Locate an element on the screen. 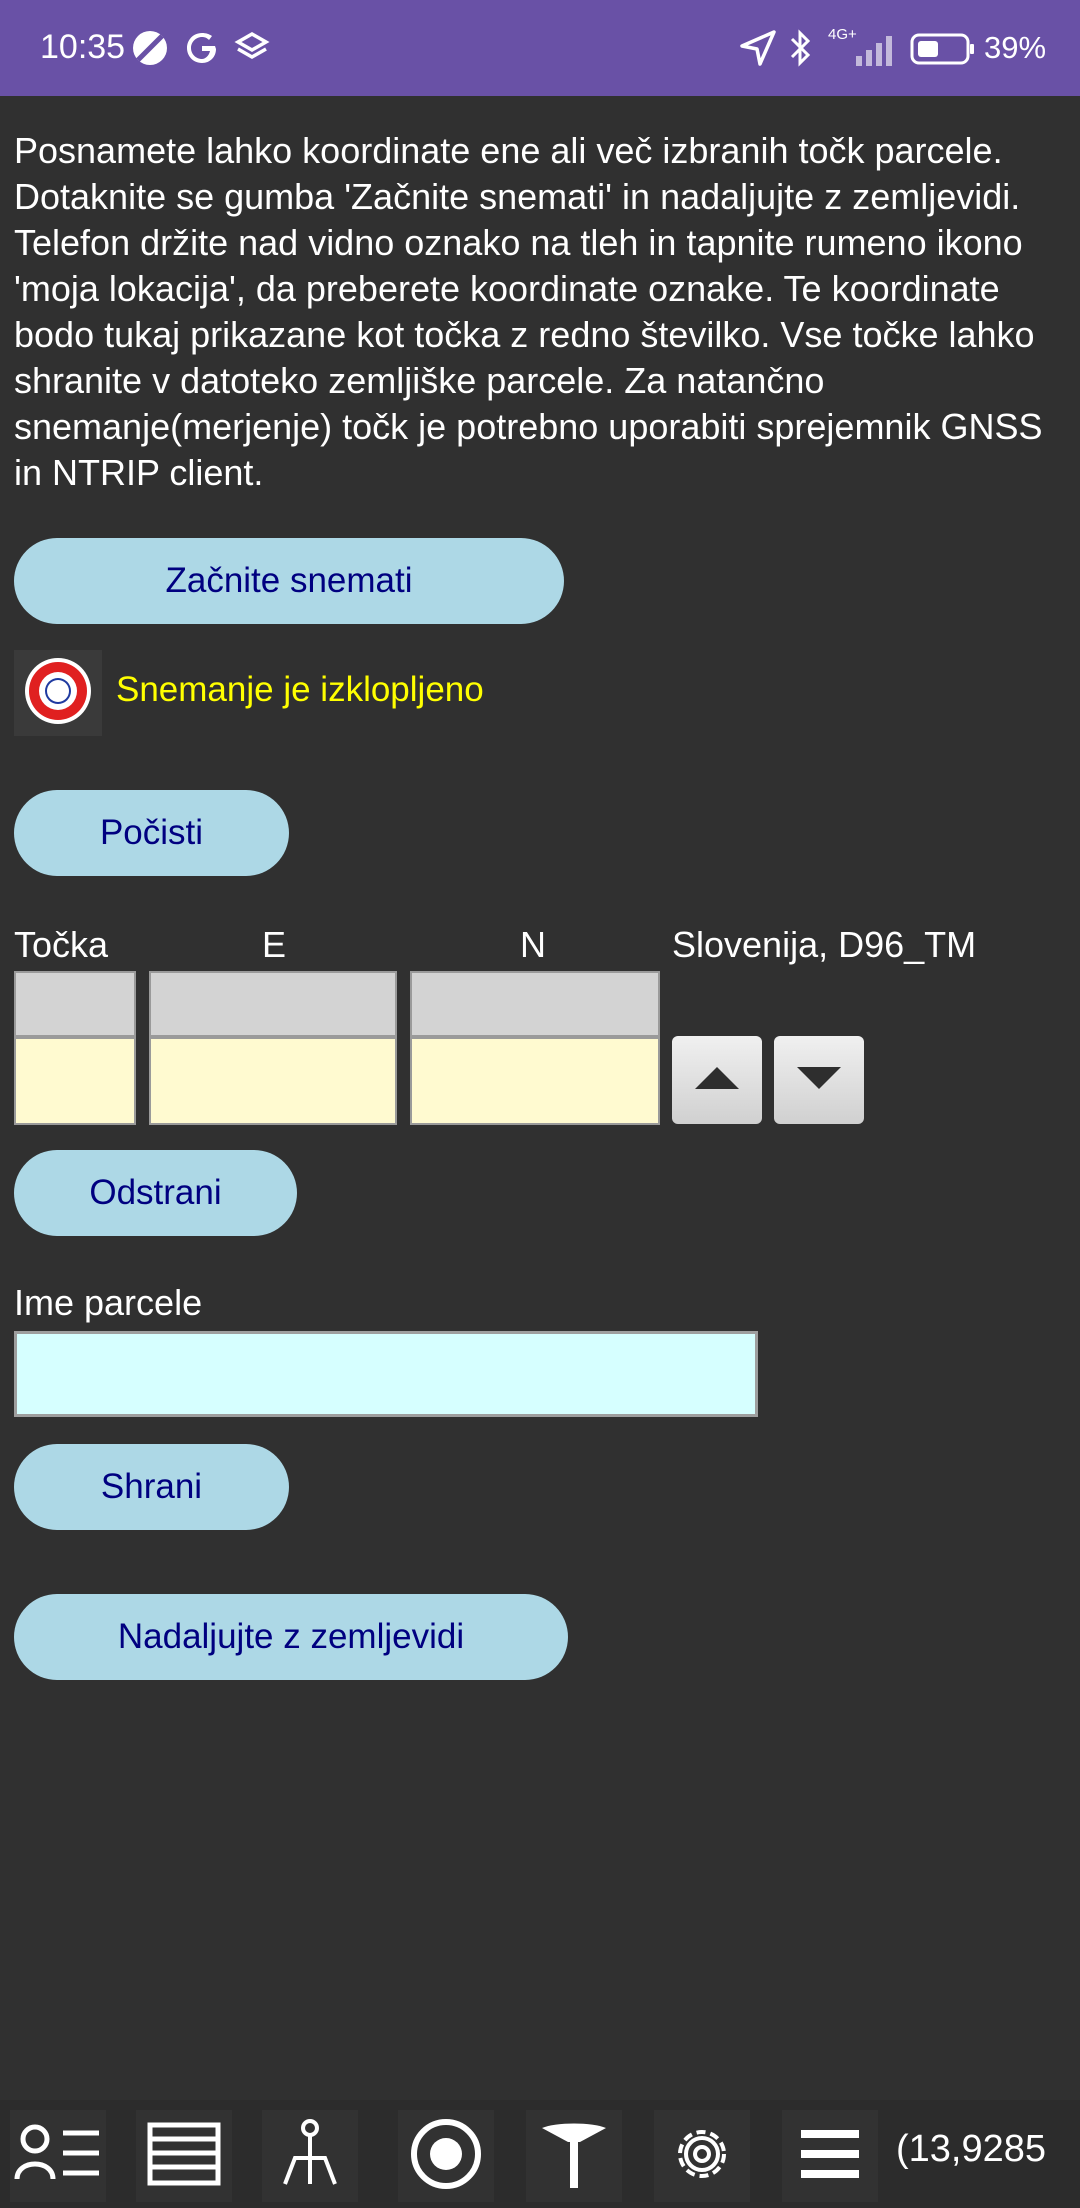 The height and width of the screenshot is (2208, 1080). scroll-up-button is located at coordinates (717, 1080).